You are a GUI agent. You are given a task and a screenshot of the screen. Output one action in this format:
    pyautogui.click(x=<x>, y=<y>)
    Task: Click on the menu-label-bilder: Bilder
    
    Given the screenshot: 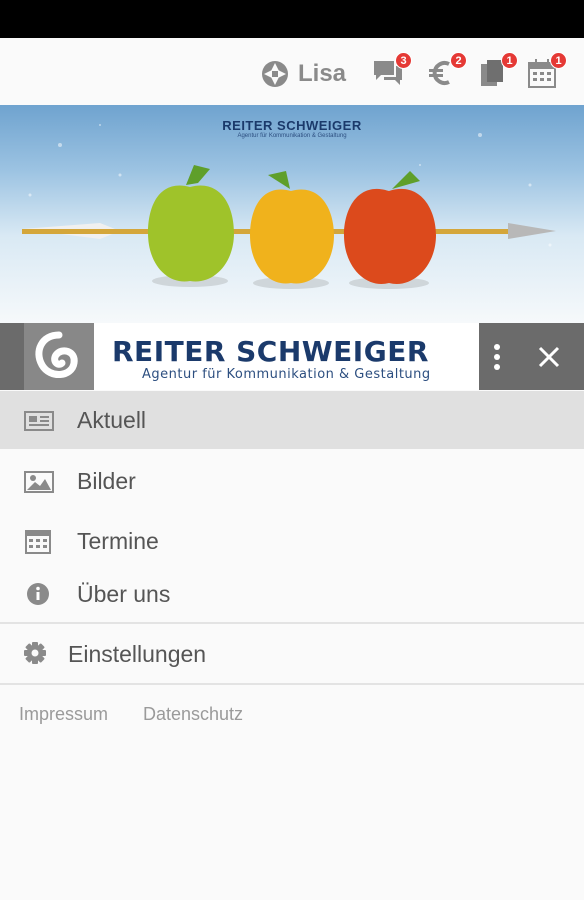 What is the action you would take?
    pyautogui.click(x=106, y=480)
    